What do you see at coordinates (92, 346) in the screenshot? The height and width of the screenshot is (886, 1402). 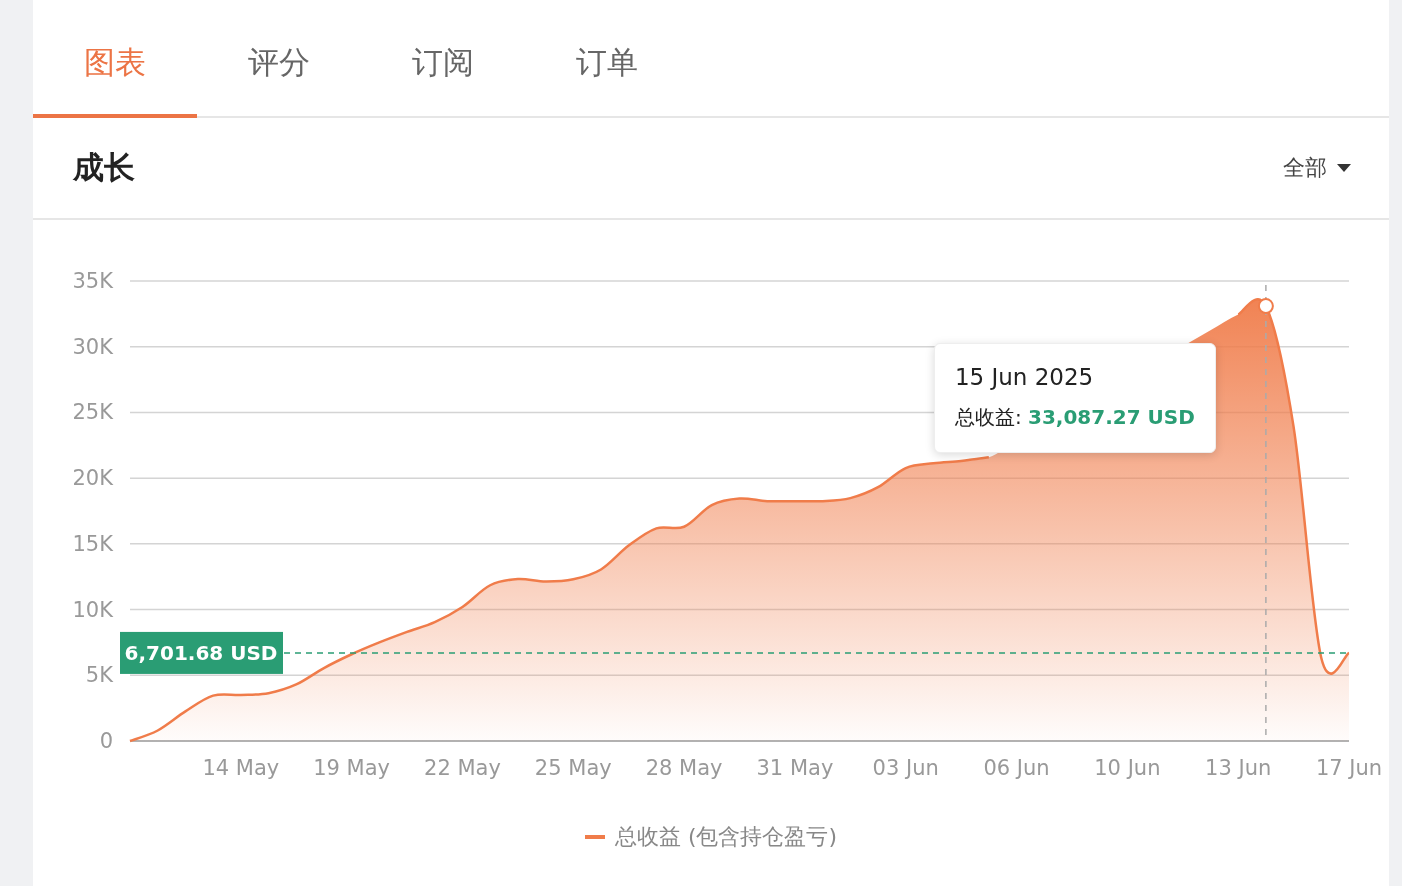 I see `y-tick-label: 30K` at bounding box center [92, 346].